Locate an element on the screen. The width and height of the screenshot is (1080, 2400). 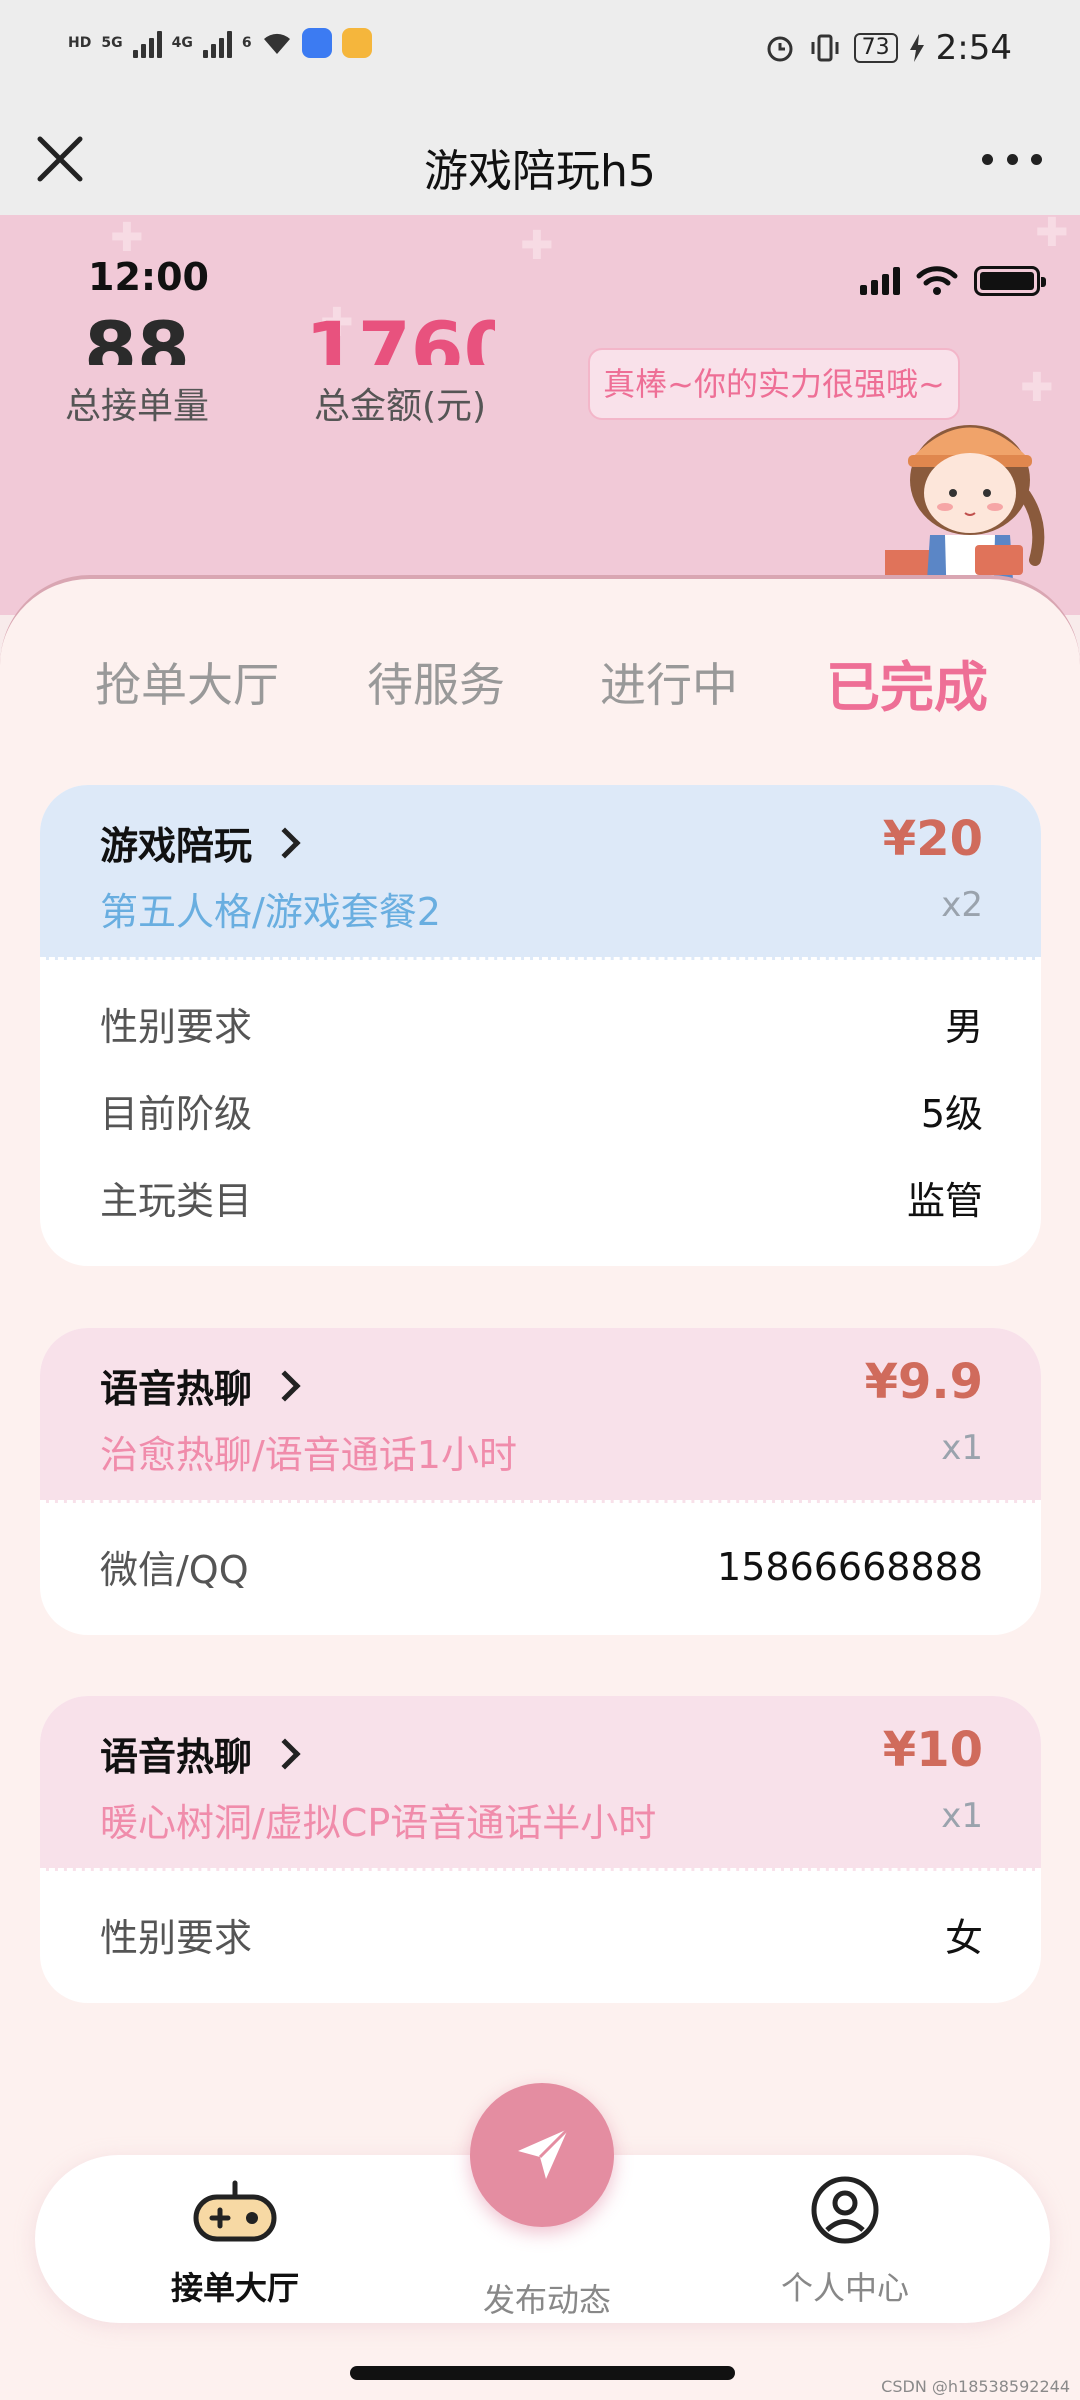
detail-label: 目前阶级 is located at coordinates (176, 1114).